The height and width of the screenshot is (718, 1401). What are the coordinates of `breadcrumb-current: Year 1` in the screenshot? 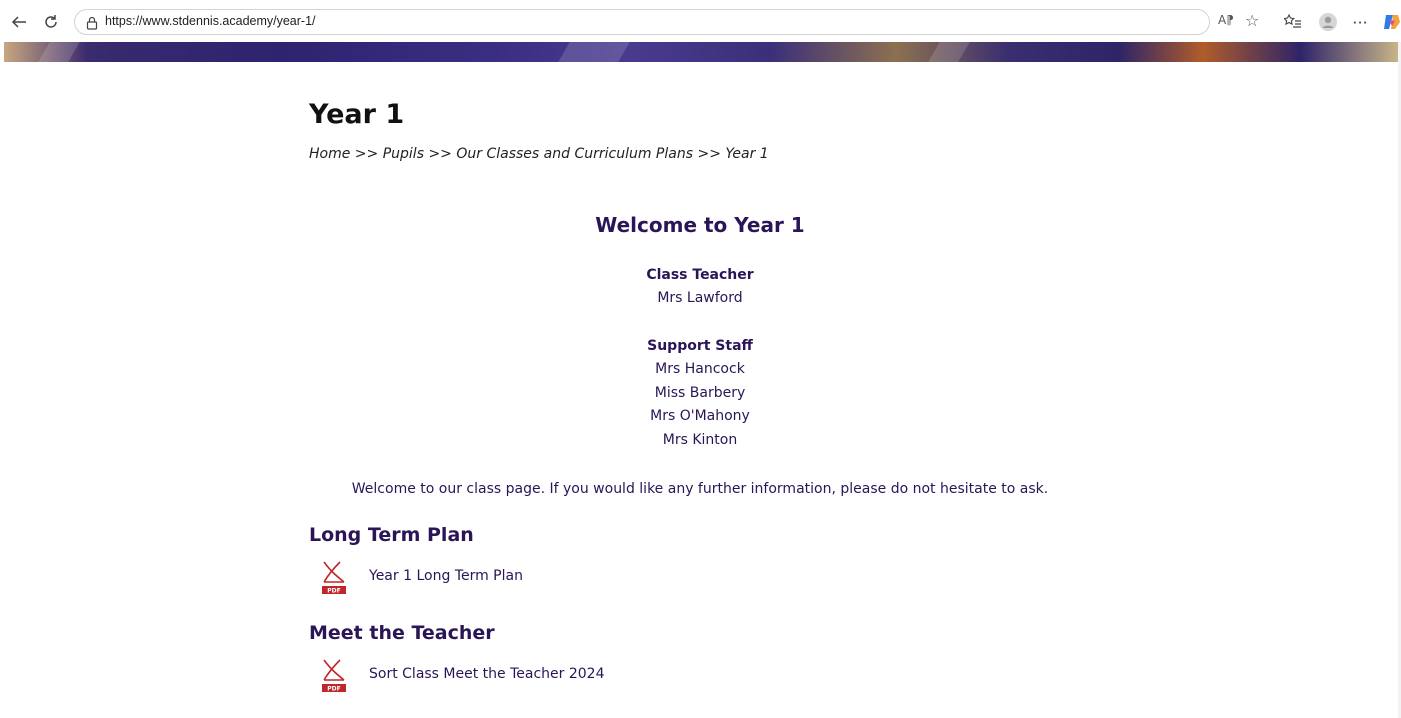 It's located at (747, 154).